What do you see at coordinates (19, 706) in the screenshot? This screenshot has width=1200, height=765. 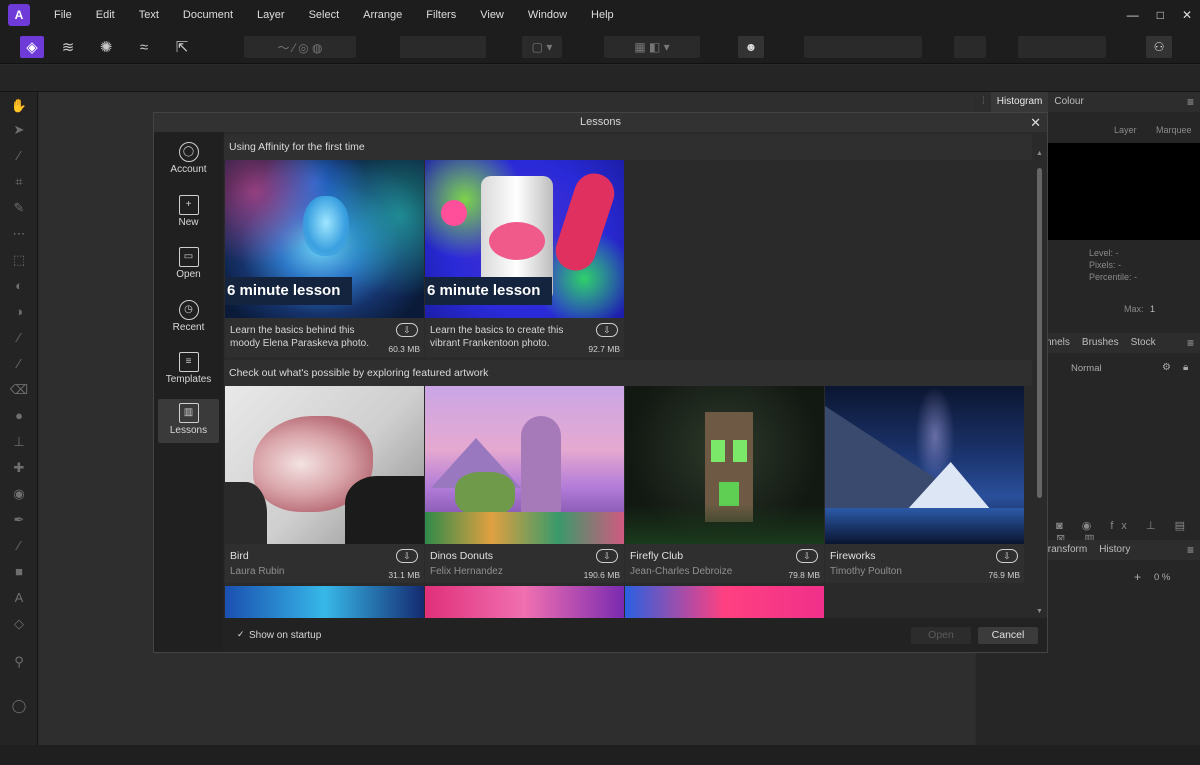 I see `color-circles-icon: ◯` at bounding box center [19, 706].